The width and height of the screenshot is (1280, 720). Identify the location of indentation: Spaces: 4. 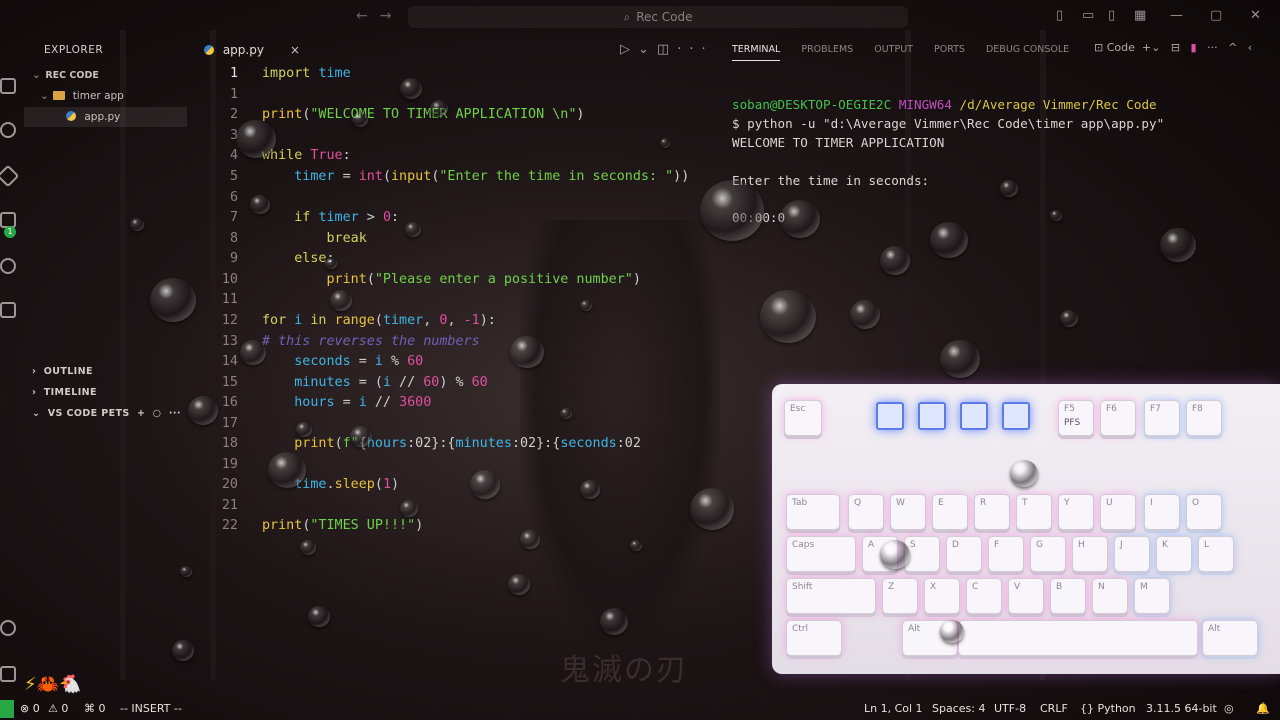
(958, 708).